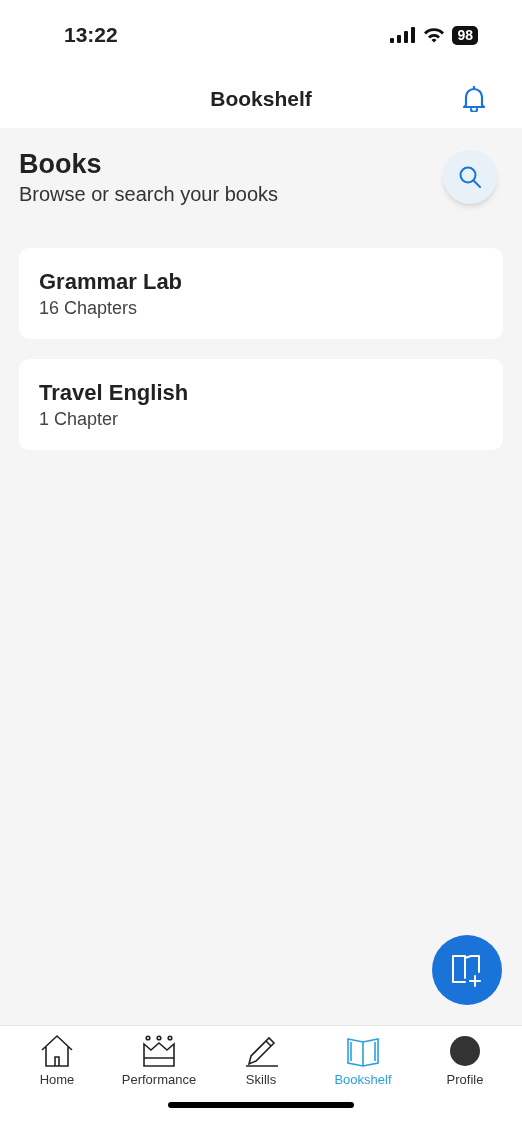  I want to click on wifi-icon, so click(434, 35).